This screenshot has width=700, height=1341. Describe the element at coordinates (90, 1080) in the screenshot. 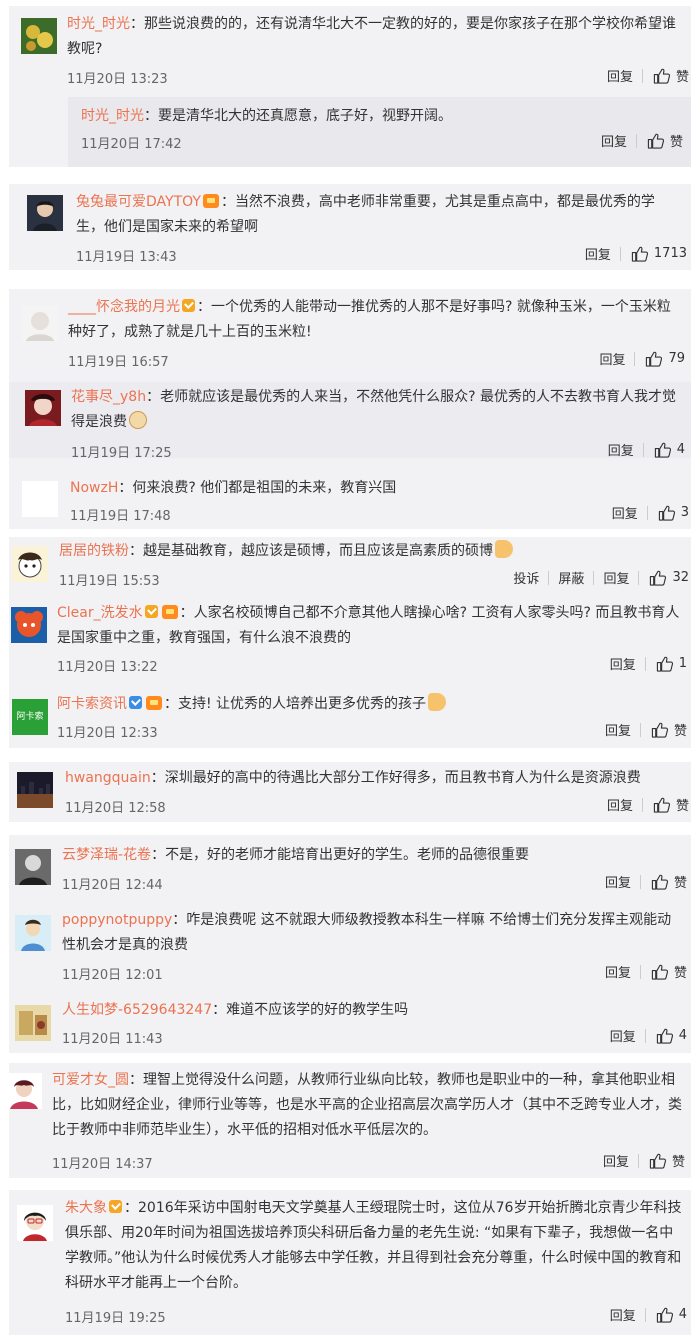

I see `username: 可爱才女_圆` at that location.